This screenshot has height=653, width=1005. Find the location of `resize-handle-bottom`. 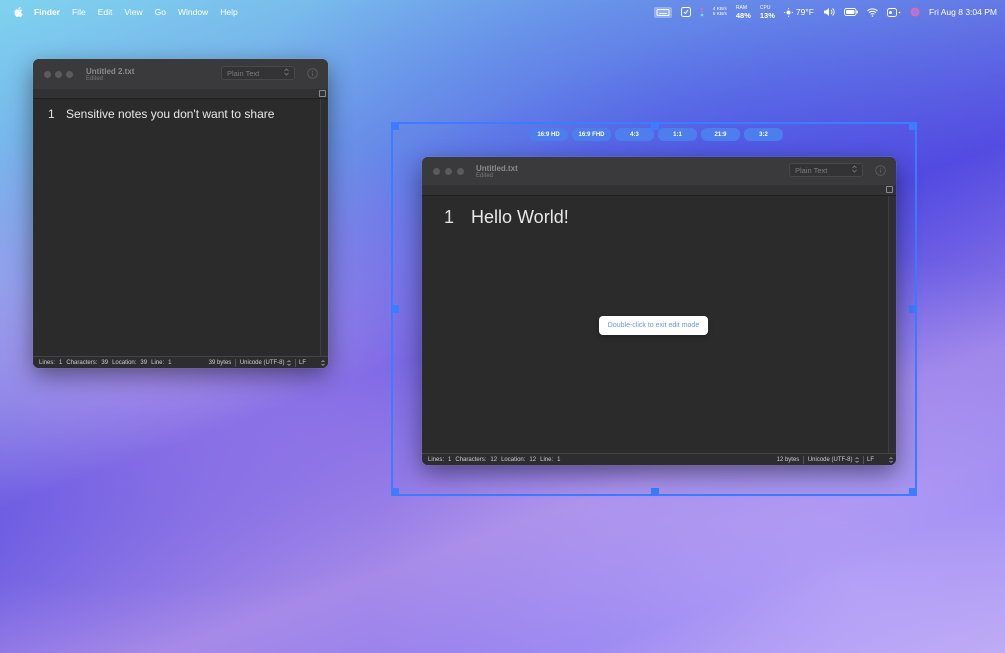

resize-handle-bottom is located at coordinates (655, 492).